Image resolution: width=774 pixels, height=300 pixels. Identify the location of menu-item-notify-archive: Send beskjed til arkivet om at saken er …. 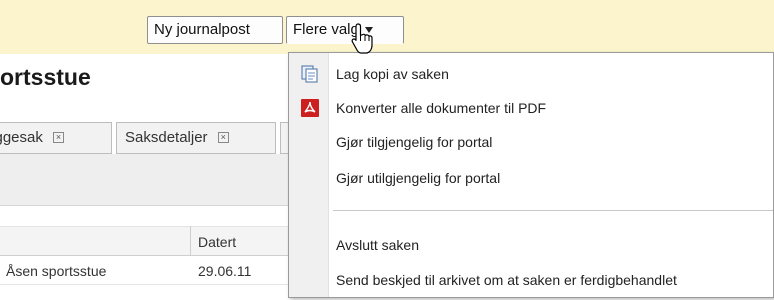
(532, 280).